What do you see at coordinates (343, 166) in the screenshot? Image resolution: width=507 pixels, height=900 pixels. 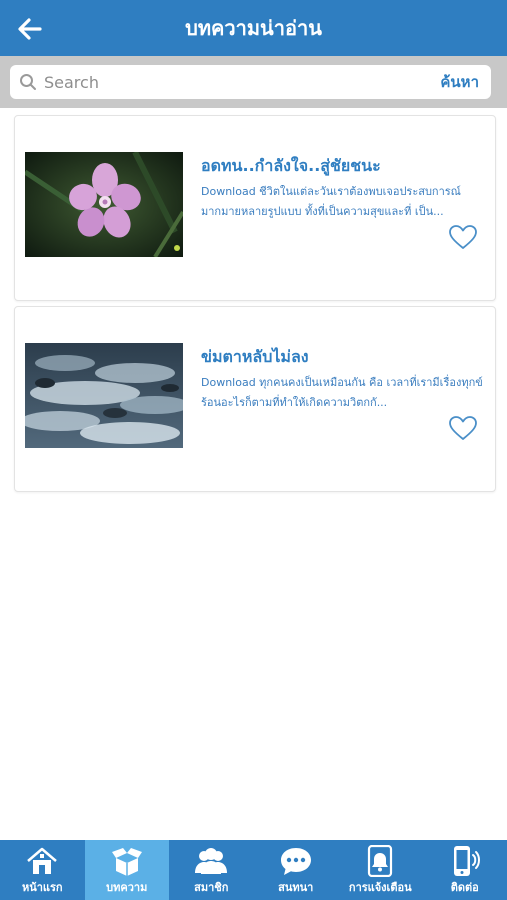 I see `article-title: อดทน..กำลังใจ..สู่ชัยชนะ` at bounding box center [343, 166].